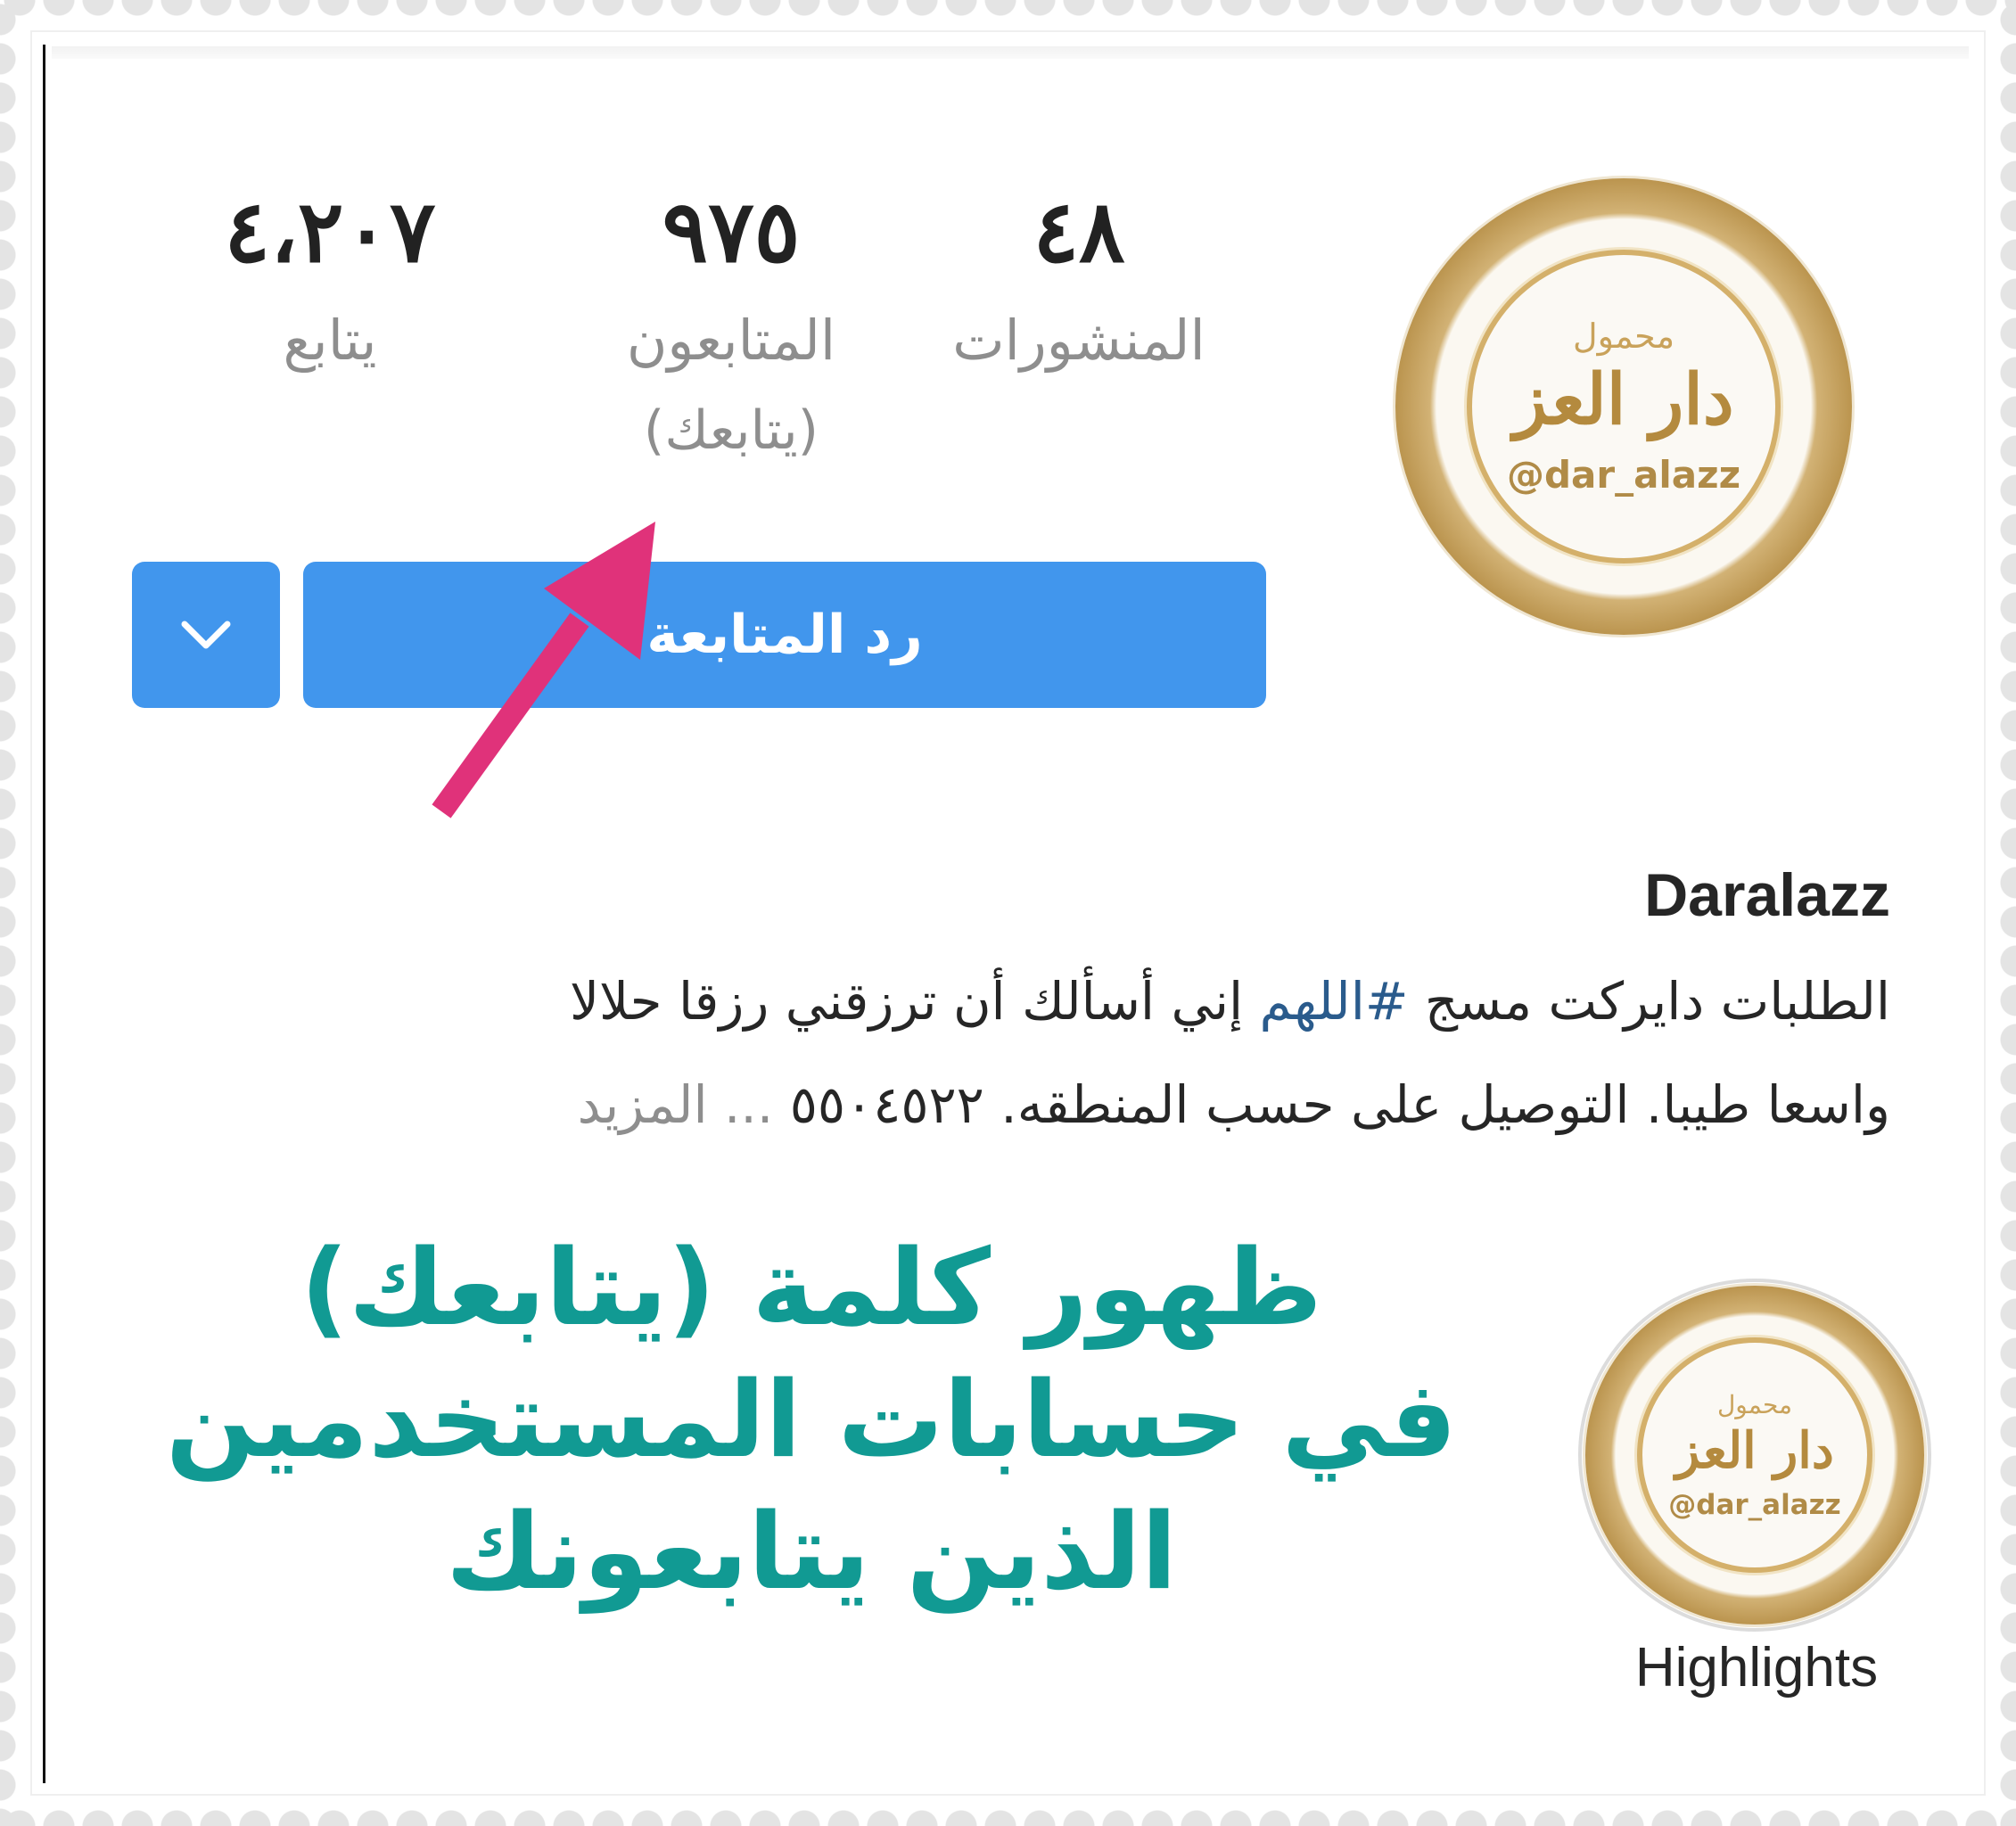  What do you see at coordinates (811, 1551) in the screenshot?
I see `caption-line-3: الذين يتابعونك` at bounding box center [811, 1551].